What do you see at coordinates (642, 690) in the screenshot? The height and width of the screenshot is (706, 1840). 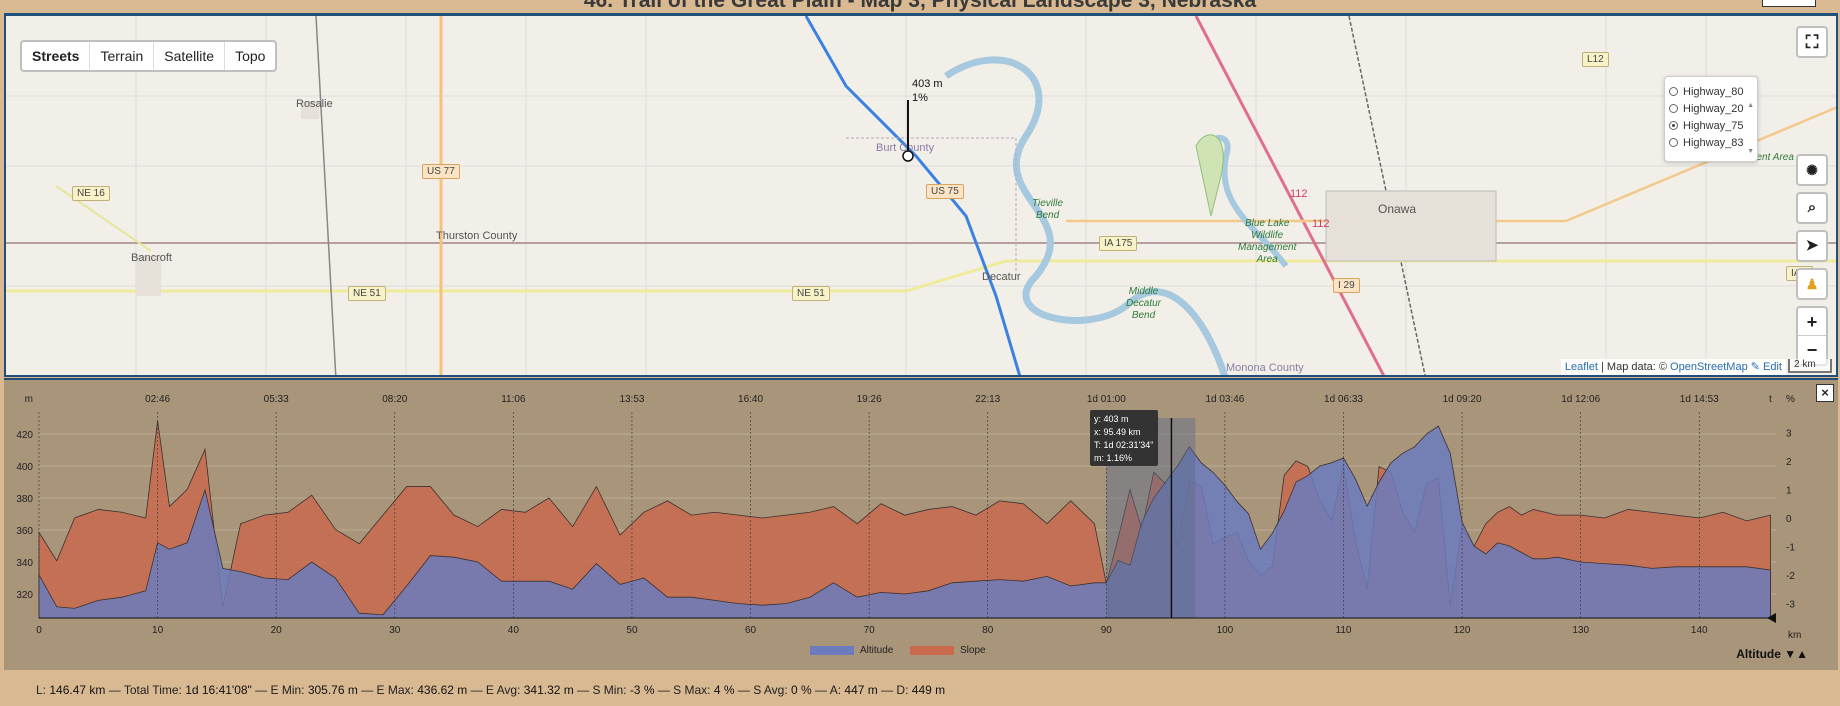 I see `summary-smin: -3 %` at bounding box center [642, 690].